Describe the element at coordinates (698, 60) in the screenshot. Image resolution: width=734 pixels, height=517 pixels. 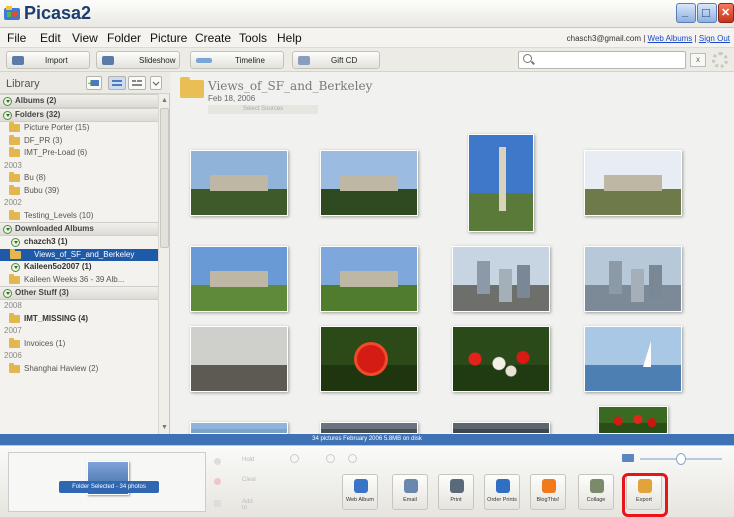
I see `clear-search-button: x` at that location.